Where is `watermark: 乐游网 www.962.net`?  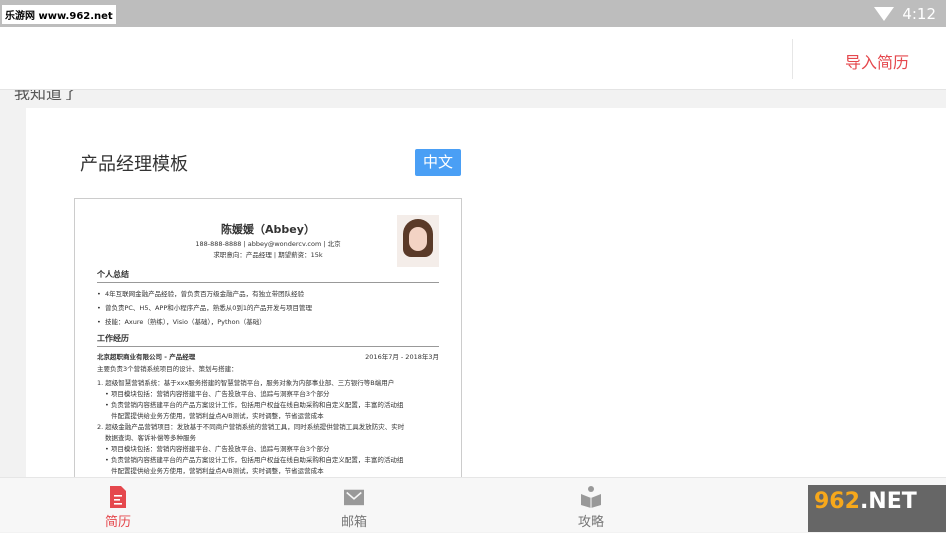
watermark: 乐游网 www.962.net is located at coordinates (59, 14).